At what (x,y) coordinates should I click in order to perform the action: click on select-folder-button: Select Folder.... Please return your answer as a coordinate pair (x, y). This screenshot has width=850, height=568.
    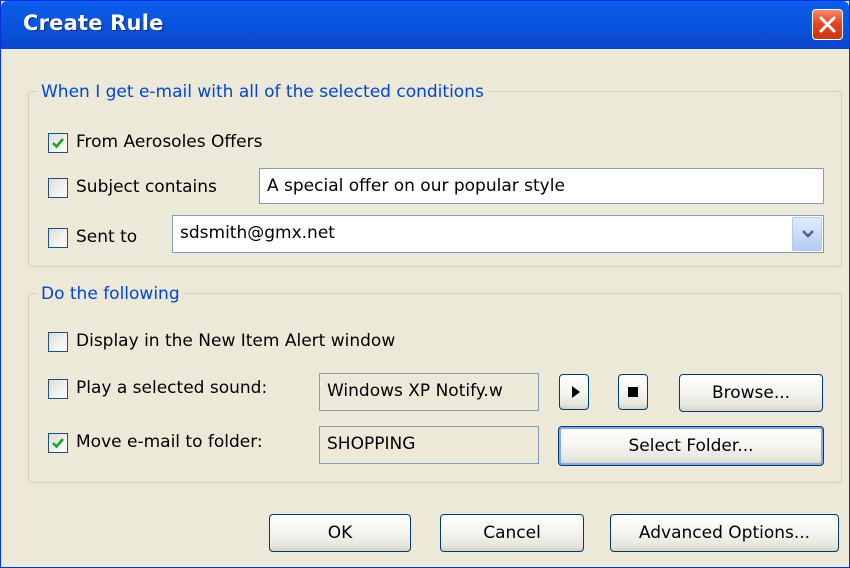
    Looking at the image, I should click on (691, 446).